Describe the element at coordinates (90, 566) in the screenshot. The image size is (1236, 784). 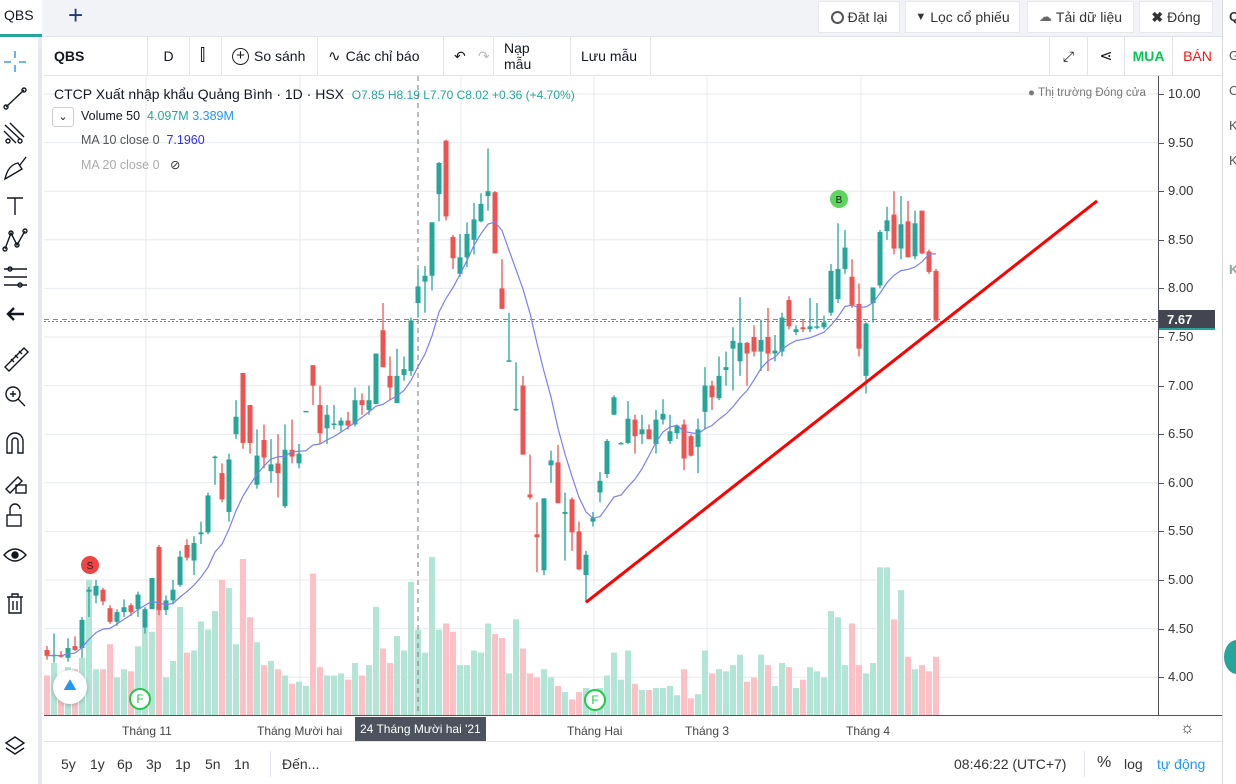
I see `sell-marker-label: S` at that location.